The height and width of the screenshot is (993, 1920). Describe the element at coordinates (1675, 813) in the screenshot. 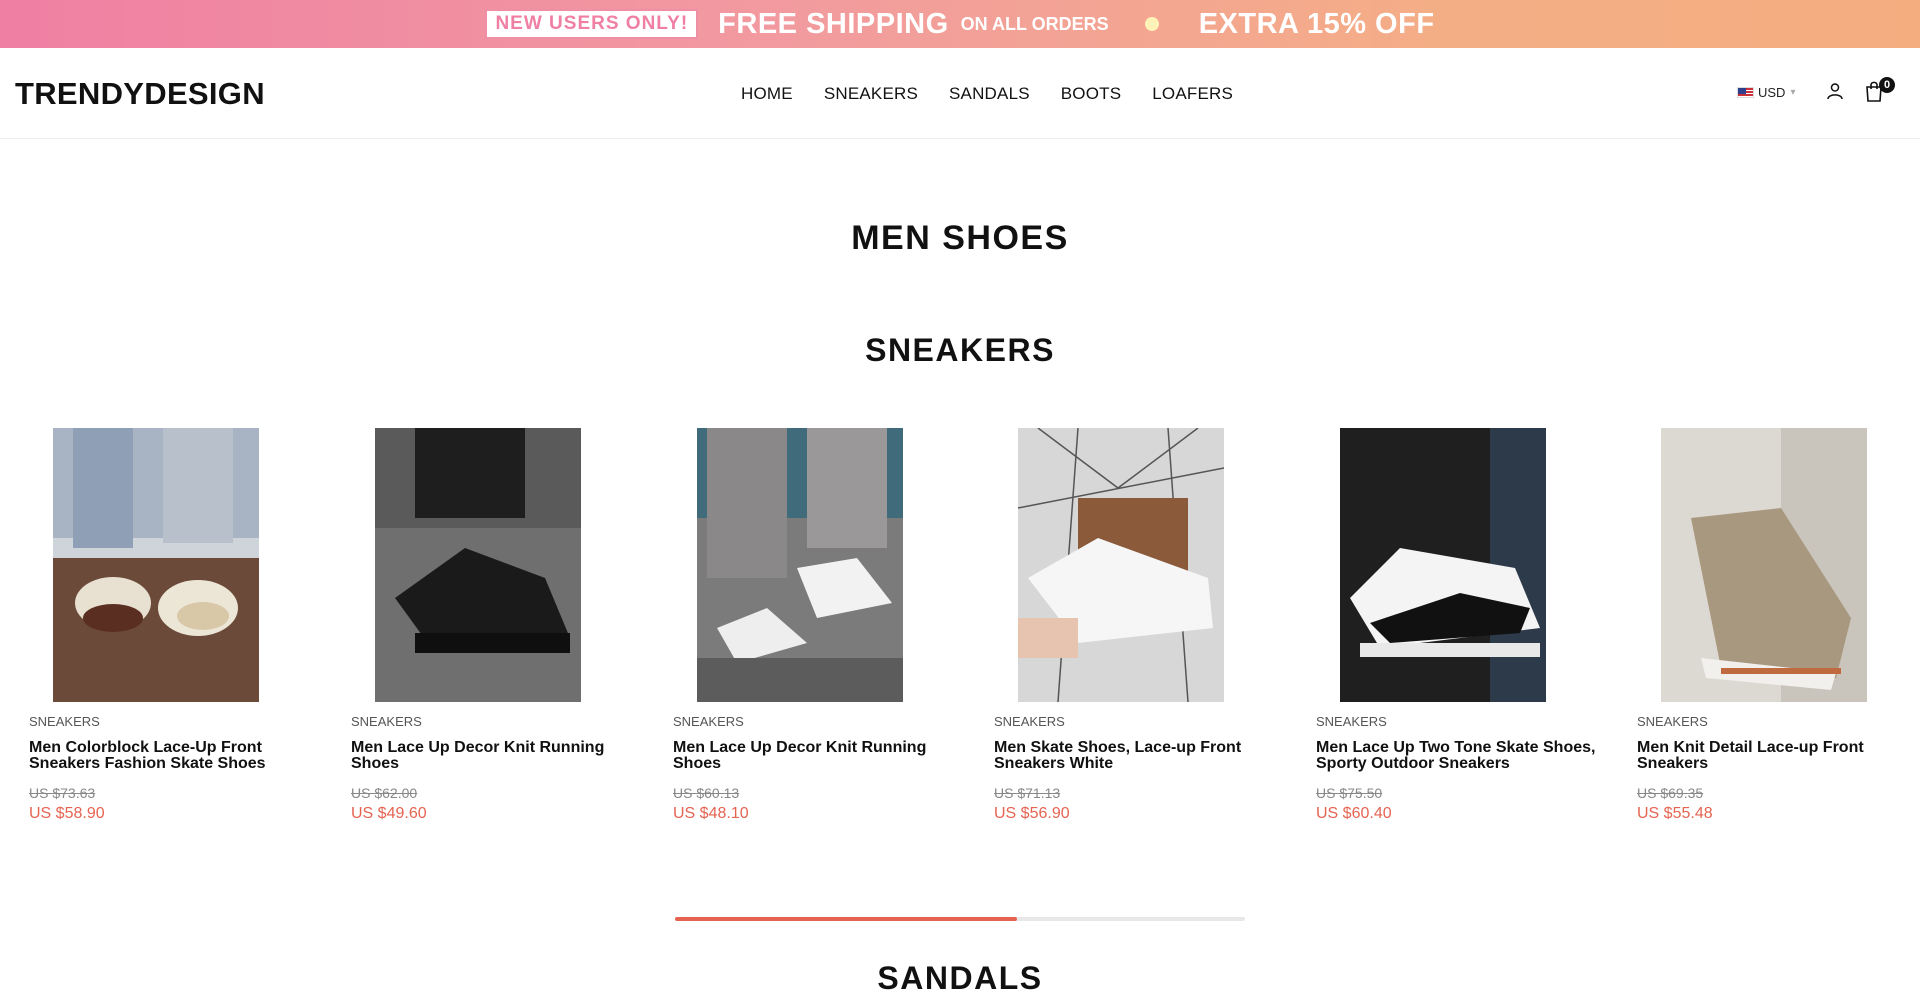

I see `product-price: US $55.48` at that location.